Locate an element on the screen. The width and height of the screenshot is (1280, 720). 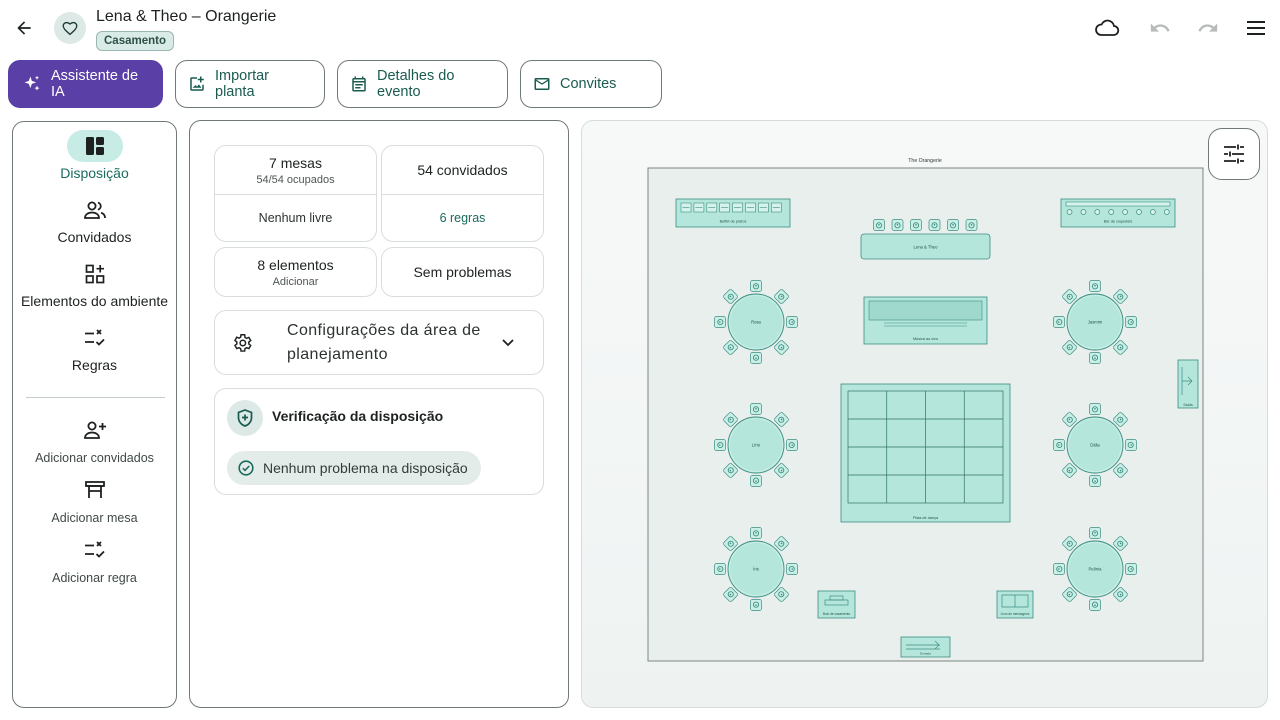
add-widget-icon is located at coordinates (94, 274).